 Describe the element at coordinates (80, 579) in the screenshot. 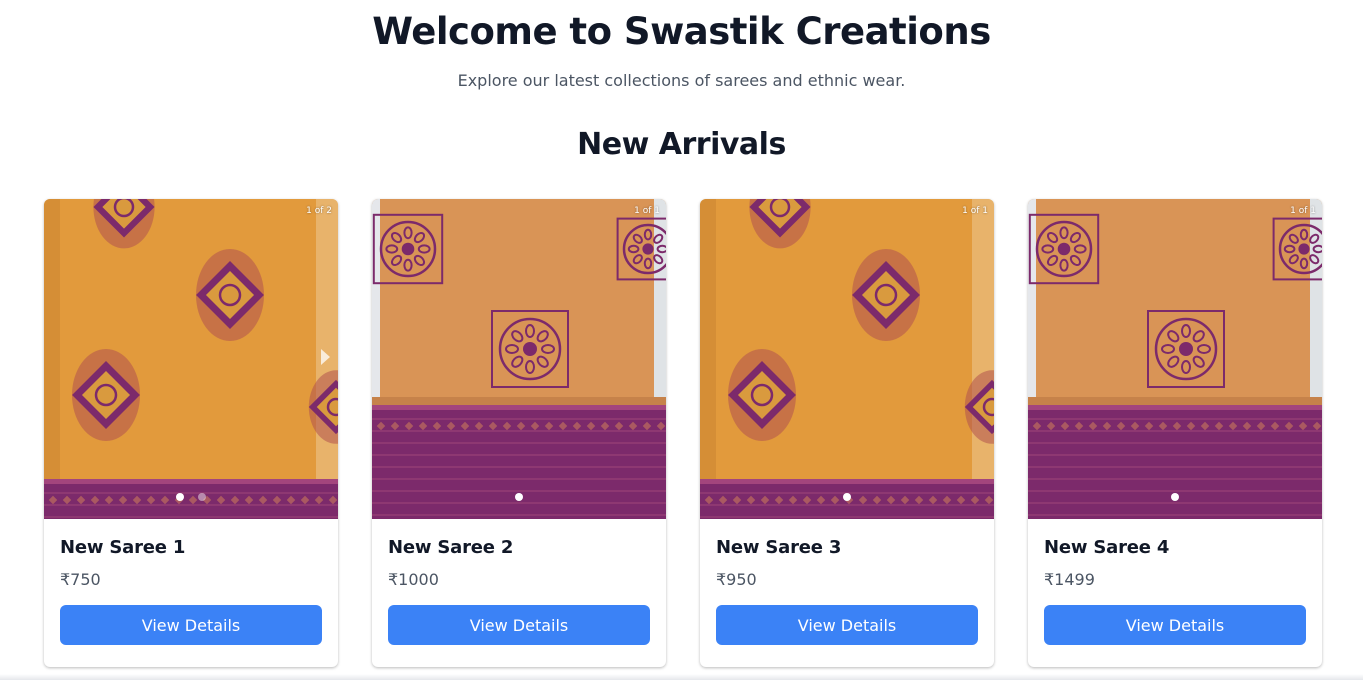

I see `product-price: ₹750` at that location.